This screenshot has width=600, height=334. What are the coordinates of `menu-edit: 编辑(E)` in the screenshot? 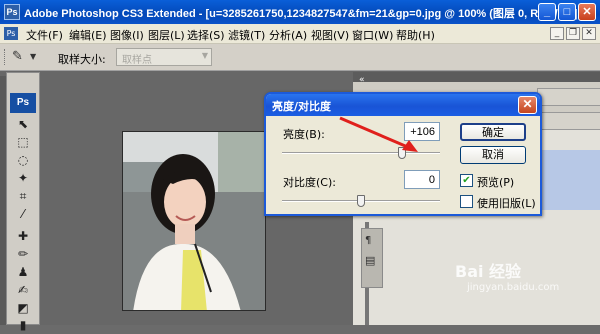 It's located at (88, 35).